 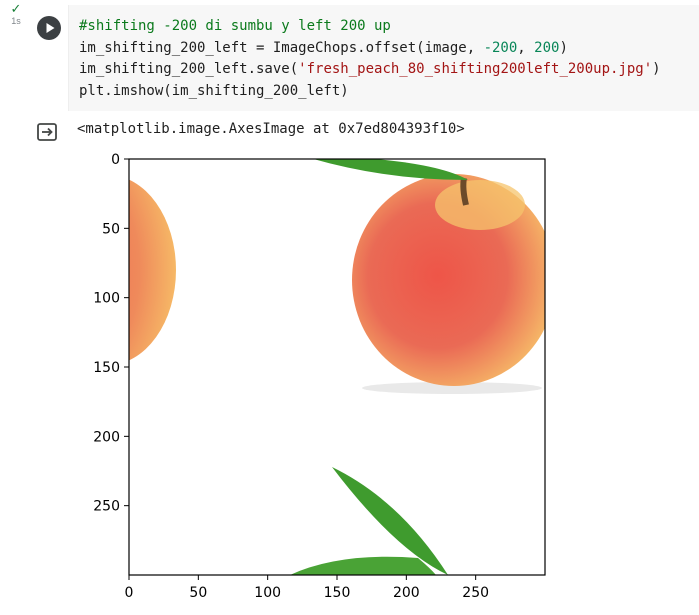 What do you see at coordinates (106, 299) in the screenshot?
I see `y-tick-label: 100` at bounding box center [106, 299].